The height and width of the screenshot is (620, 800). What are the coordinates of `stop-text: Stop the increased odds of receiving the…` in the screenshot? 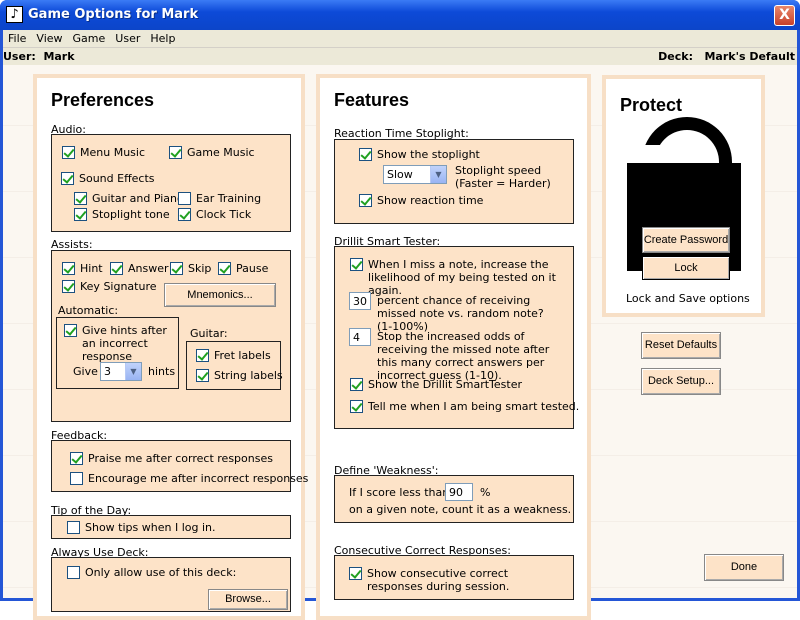 It's located at (463, 356).